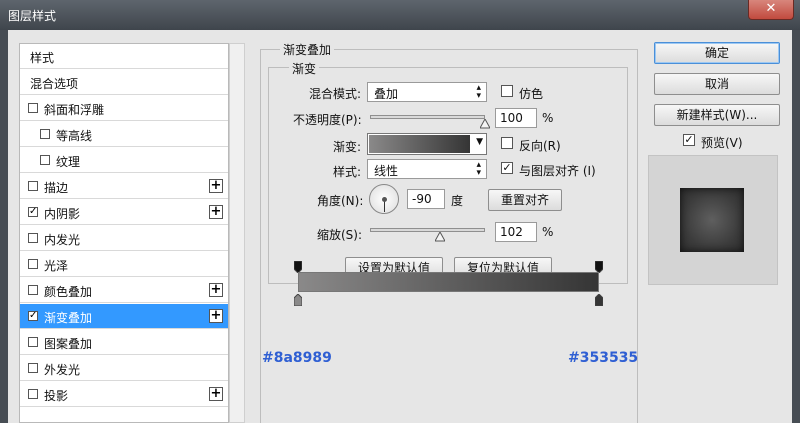 This screenshot has height=423, width=800. I want to click on style-list-item: ✓ 渐变叠加 +, so click(124, 316).